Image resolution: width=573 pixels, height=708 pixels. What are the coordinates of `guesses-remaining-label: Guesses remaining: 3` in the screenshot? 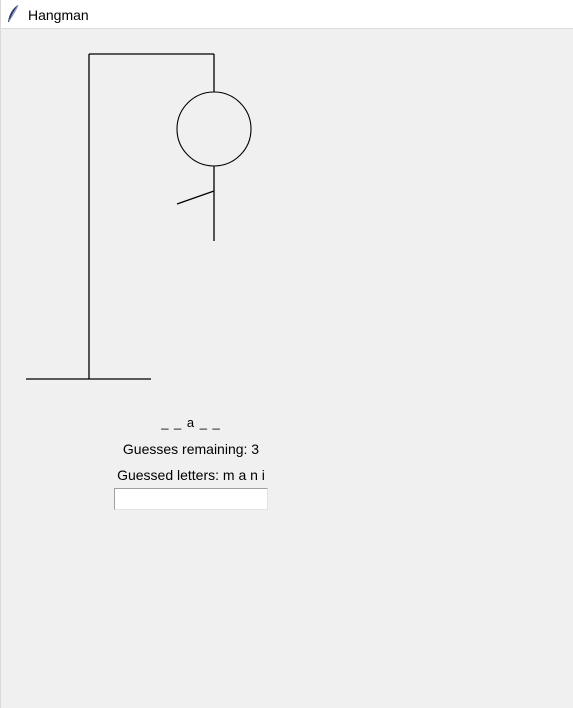 It's located at (191, 449).